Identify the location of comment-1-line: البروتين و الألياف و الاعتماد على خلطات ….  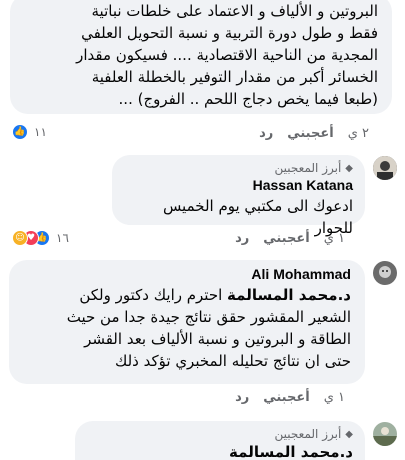
(235, 11).